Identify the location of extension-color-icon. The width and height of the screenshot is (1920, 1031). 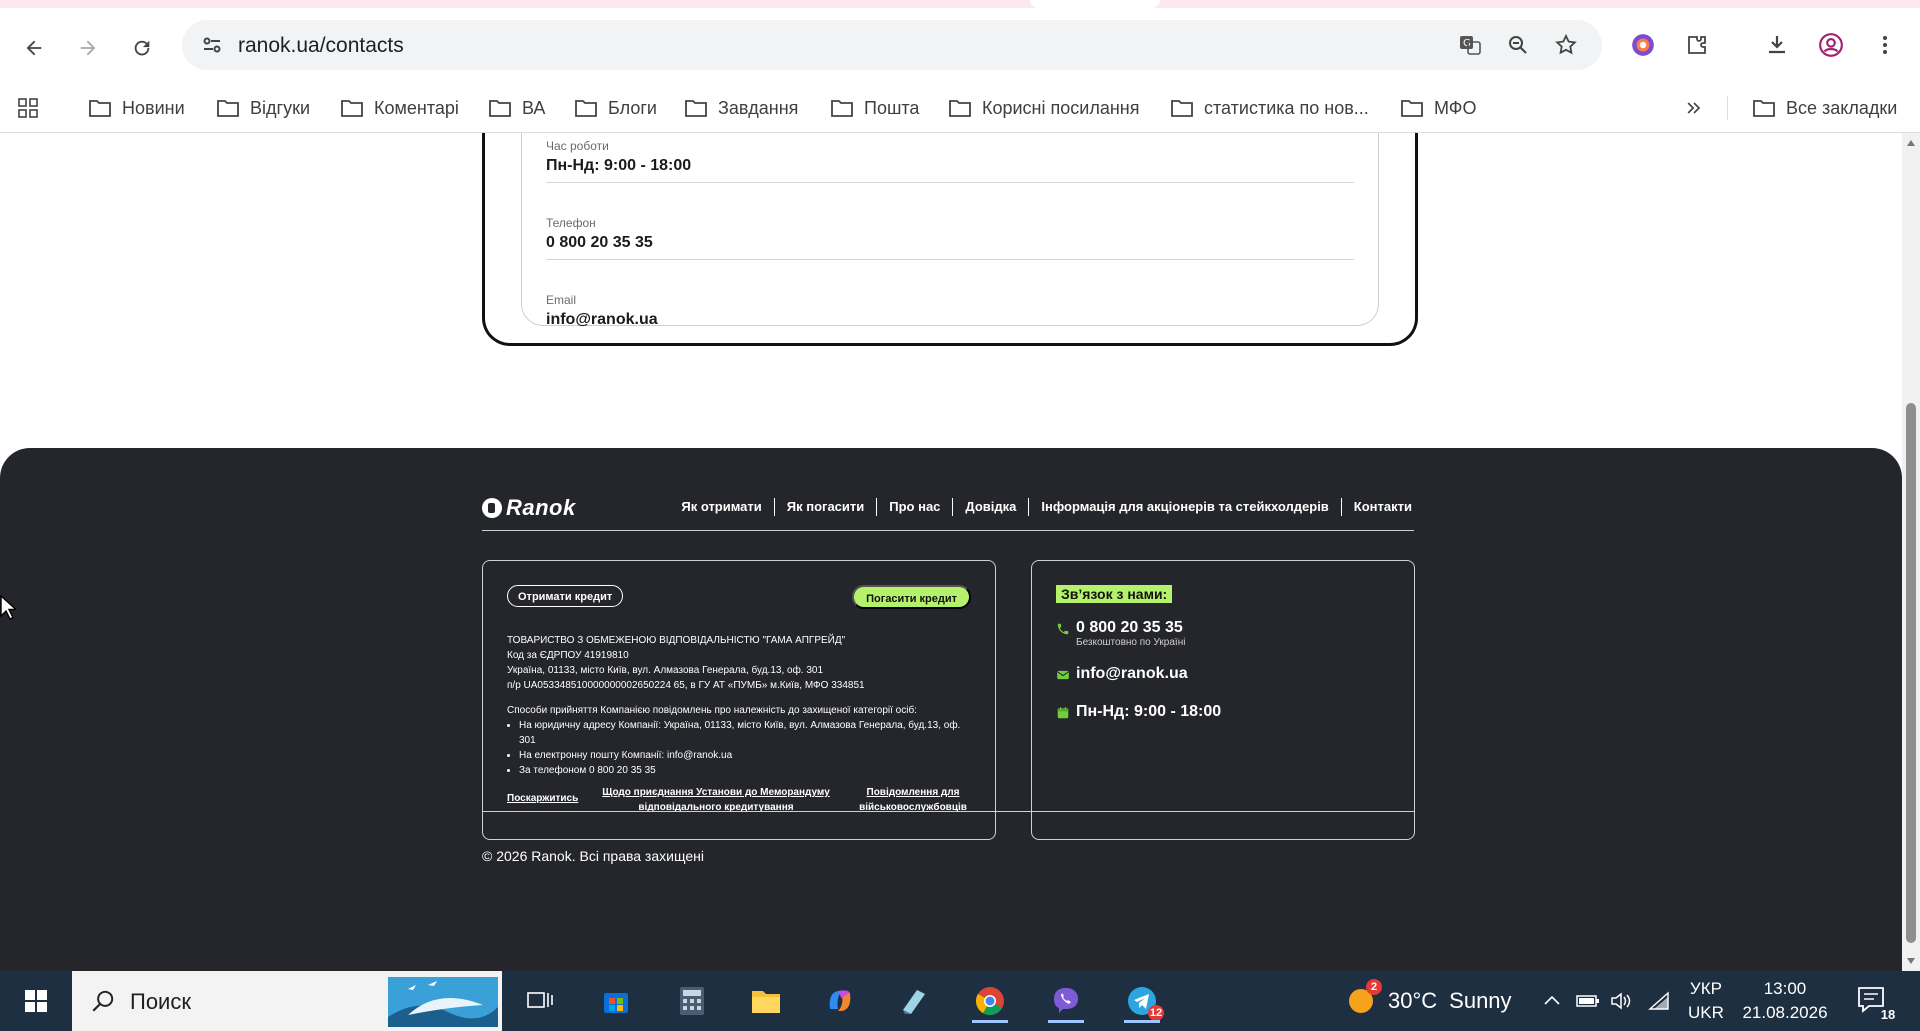
(1643, 45).